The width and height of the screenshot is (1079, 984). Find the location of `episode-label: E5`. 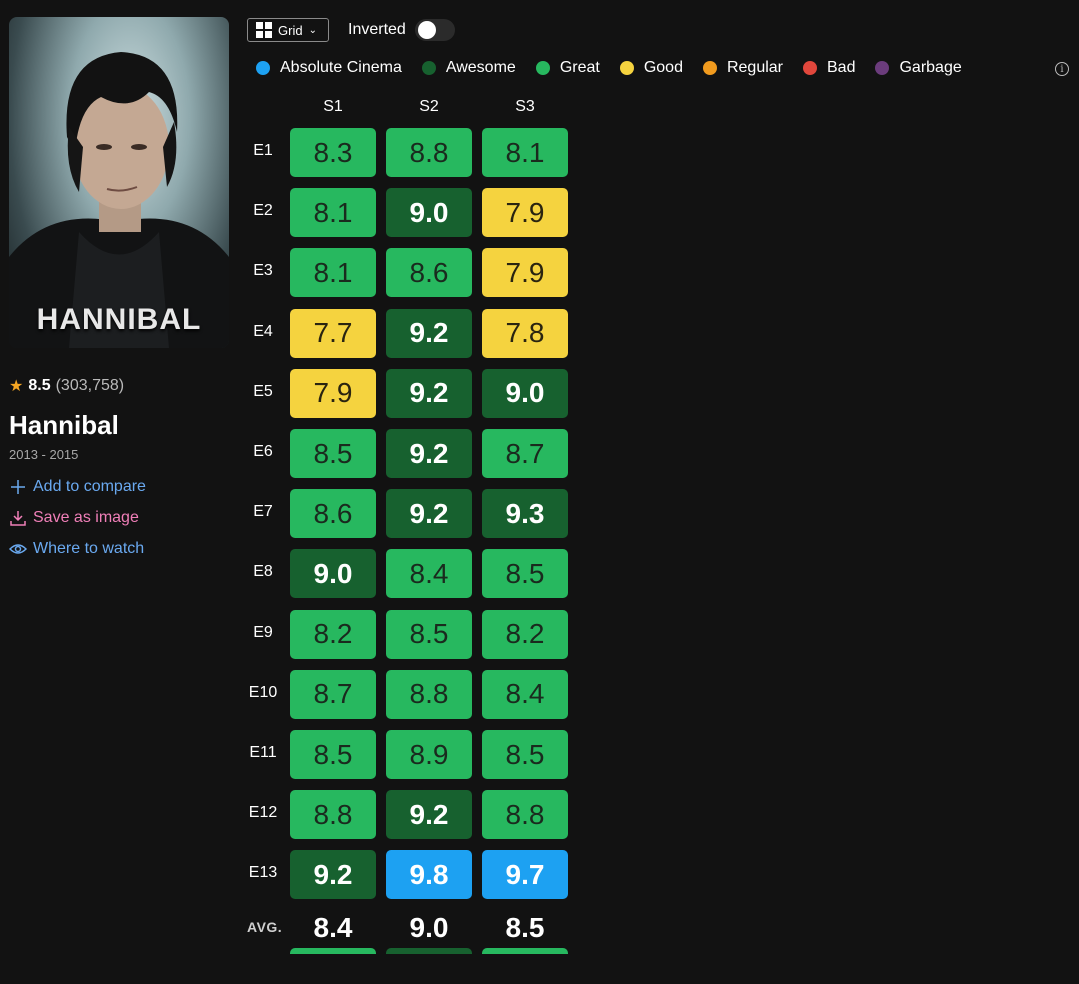

episode-label: E5 is located at coordinates (263, 391).